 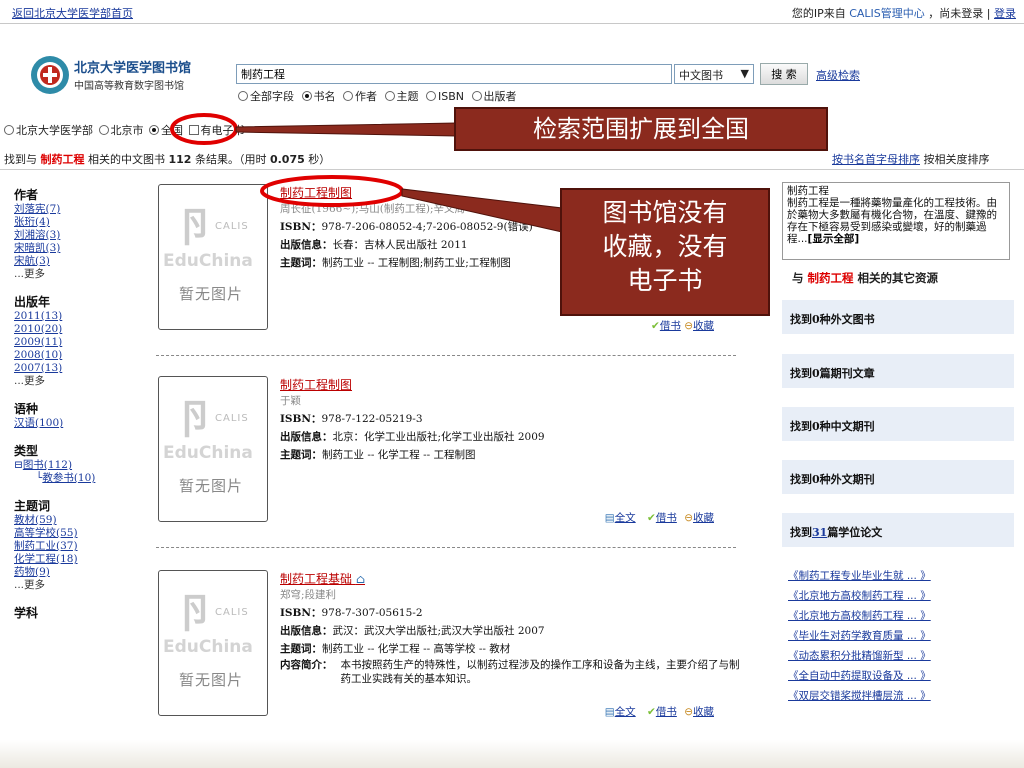 What do you see at coordinates (834, 239) in the screenshot?
I see `show-all-link: [显示全部]` at bounding box center [834, 239].